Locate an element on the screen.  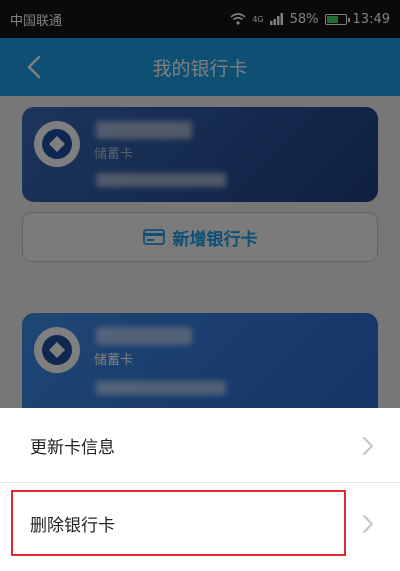
delete-card-label: 删除银行卡 is located at coordinates (72, 526).